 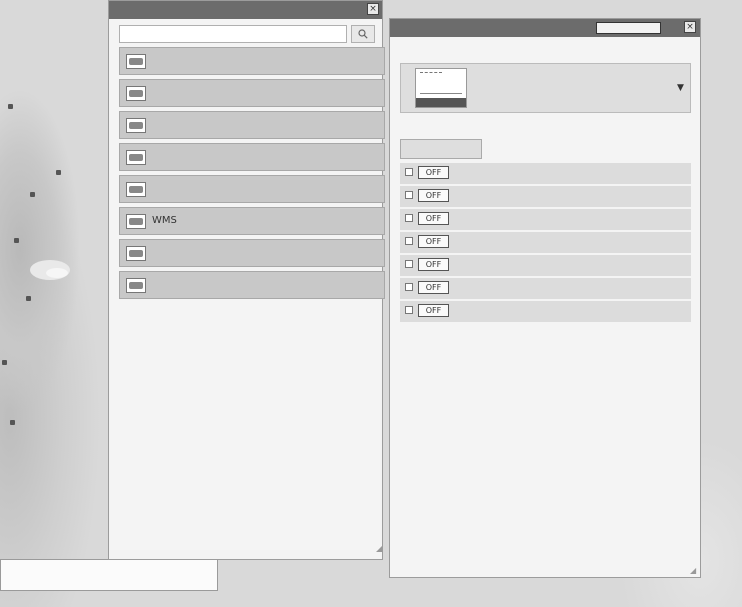 I want to click on basemap-selector: ▼, so click(x=545, y=88).